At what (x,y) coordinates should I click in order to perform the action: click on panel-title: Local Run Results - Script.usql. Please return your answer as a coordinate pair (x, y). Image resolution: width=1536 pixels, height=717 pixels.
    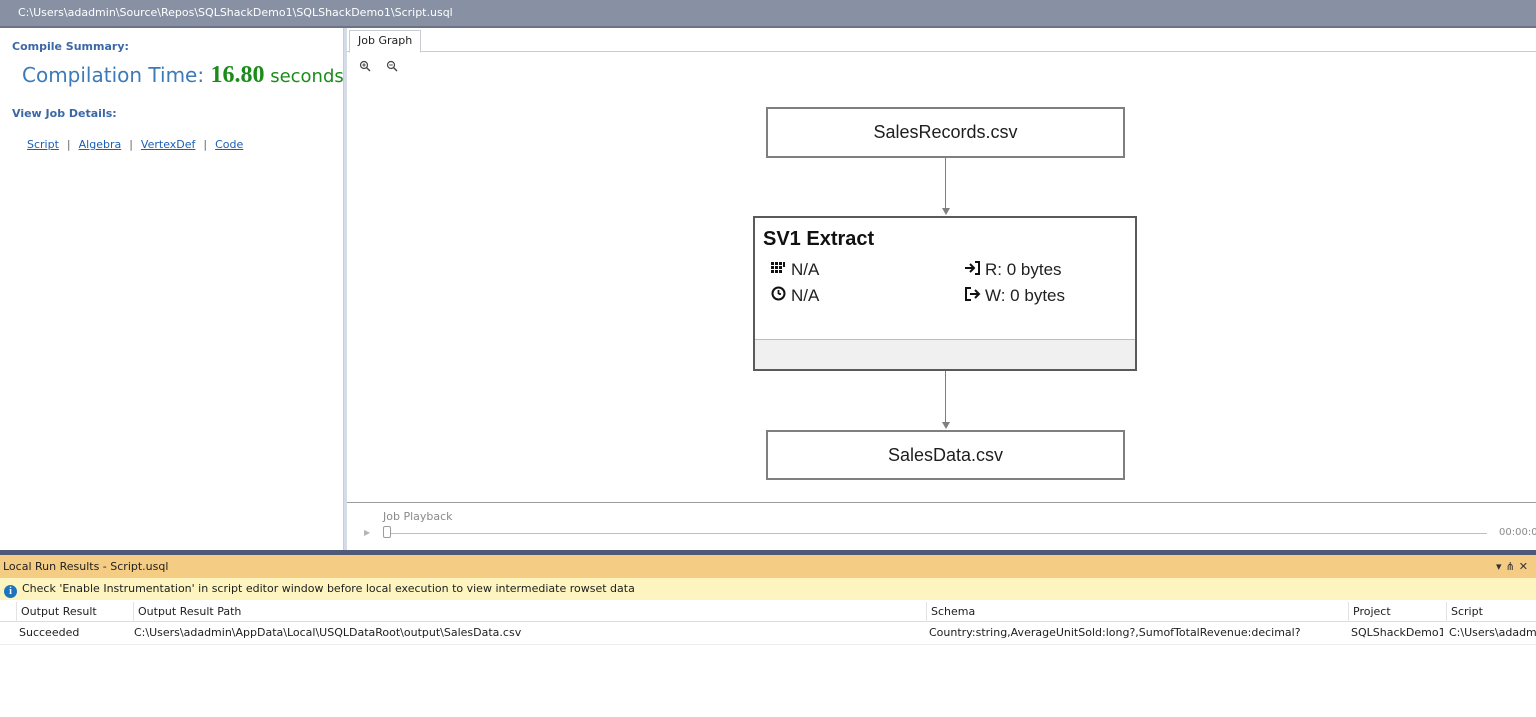
    Looking at the image, I should click on (86, 566).